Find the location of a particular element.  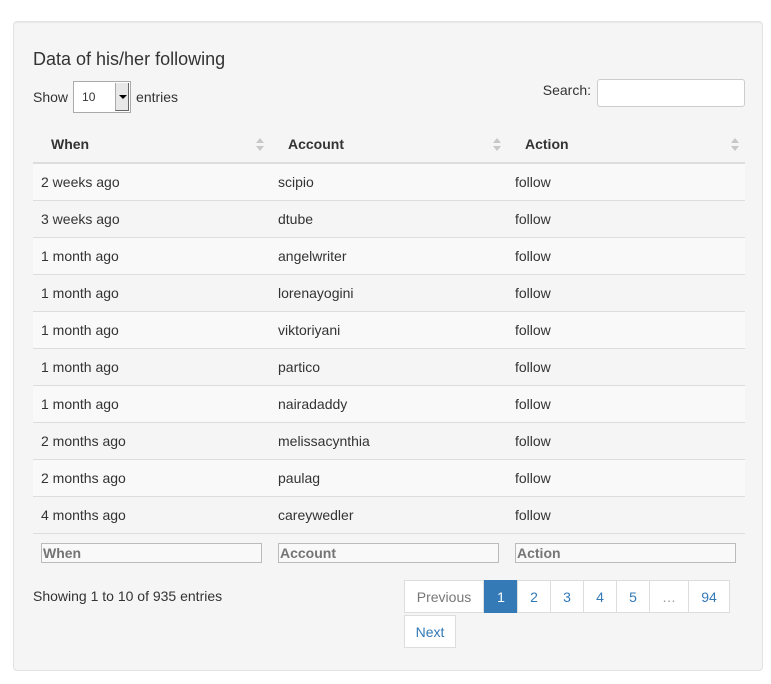

length-control: Show 10 entries is located at coordinates (105, 97).